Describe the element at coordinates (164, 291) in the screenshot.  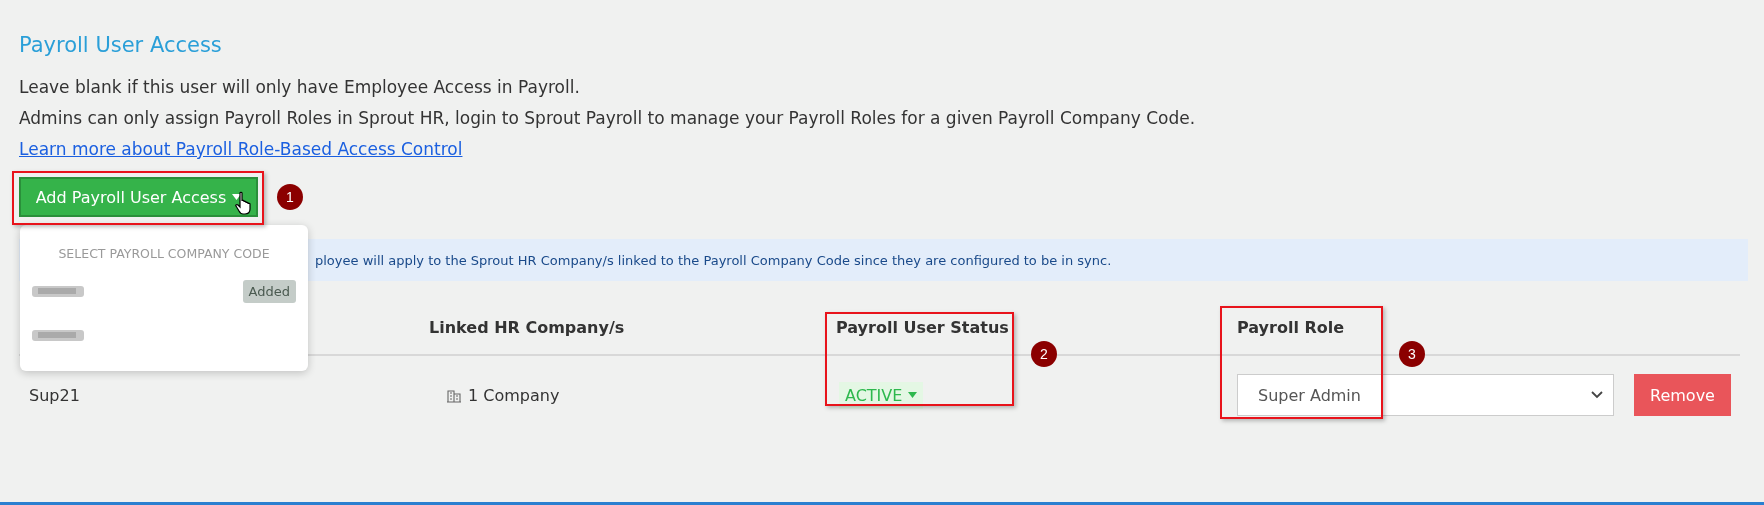
I see `menu-item: Added` at that location.